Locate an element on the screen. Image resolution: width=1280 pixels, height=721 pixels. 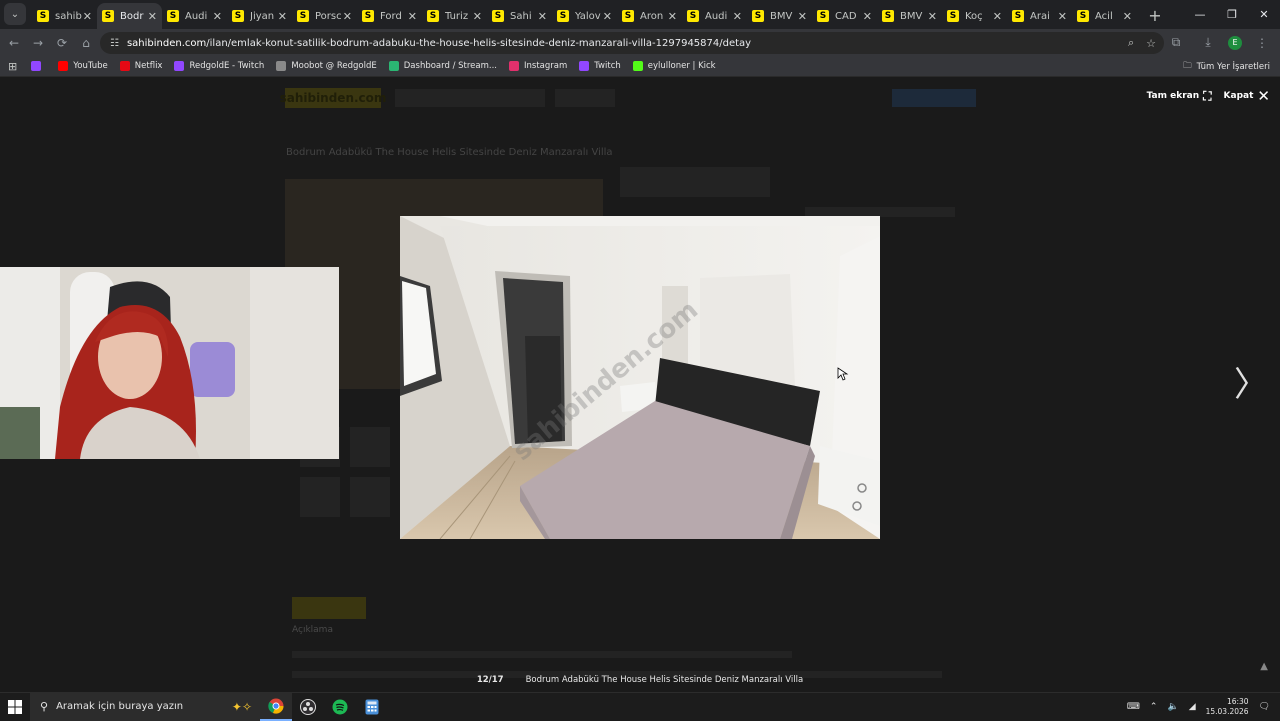
home-button: ⌂ is located at coordinates (86, 43).